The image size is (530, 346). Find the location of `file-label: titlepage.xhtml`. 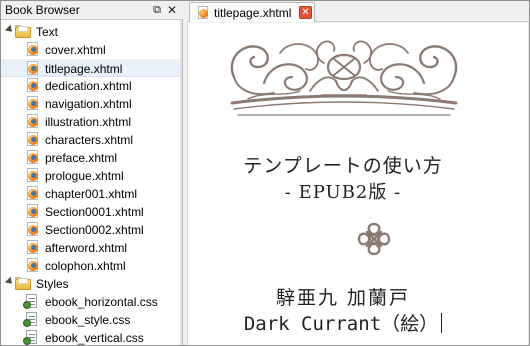

file-label: titlepage.xhtml is located at coordinates (84, 69).